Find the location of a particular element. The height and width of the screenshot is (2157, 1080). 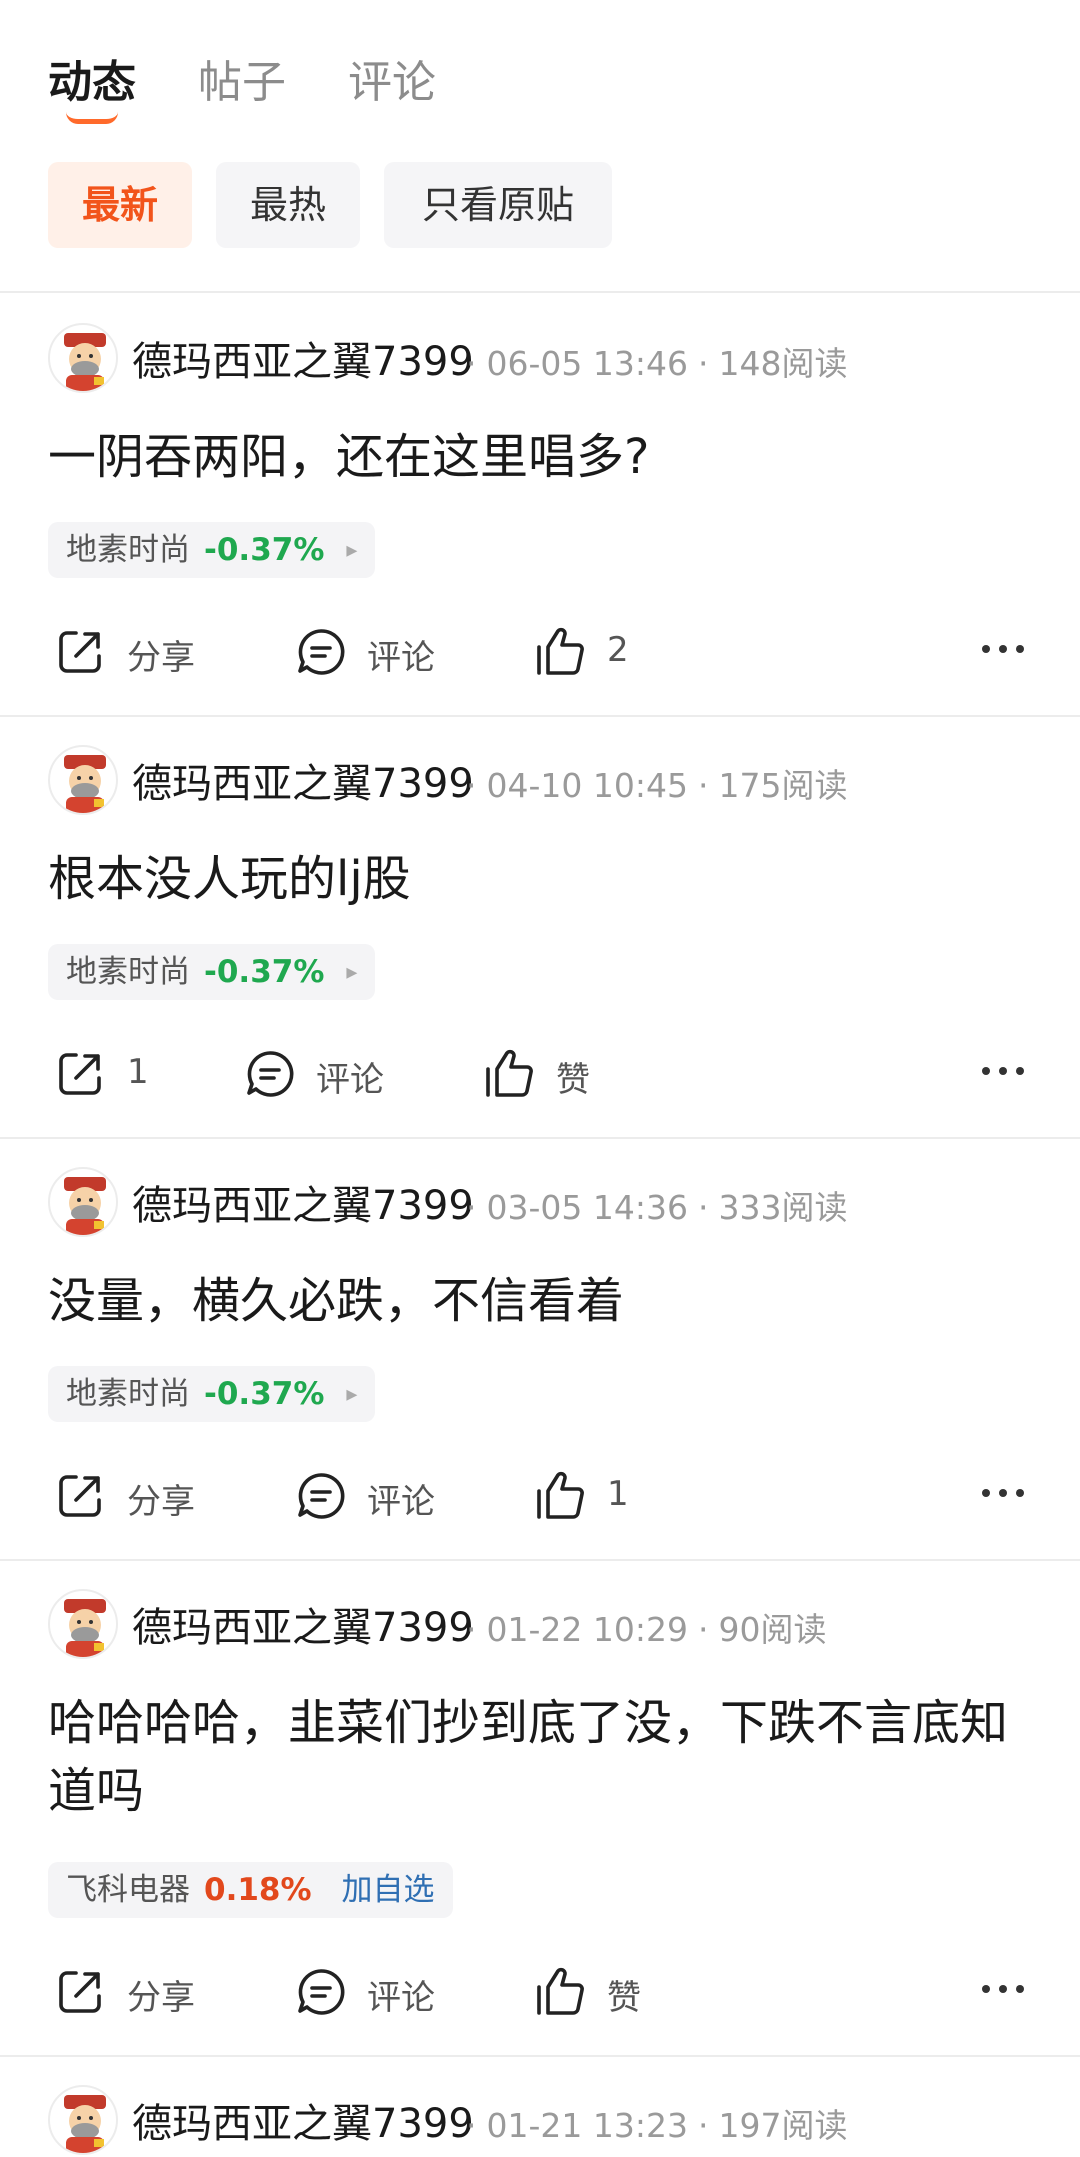

post-content: 哈哈哈哈，韭菜们抄到底了没，下跌不言底知道吗 is located at coordinates (543, 1757).